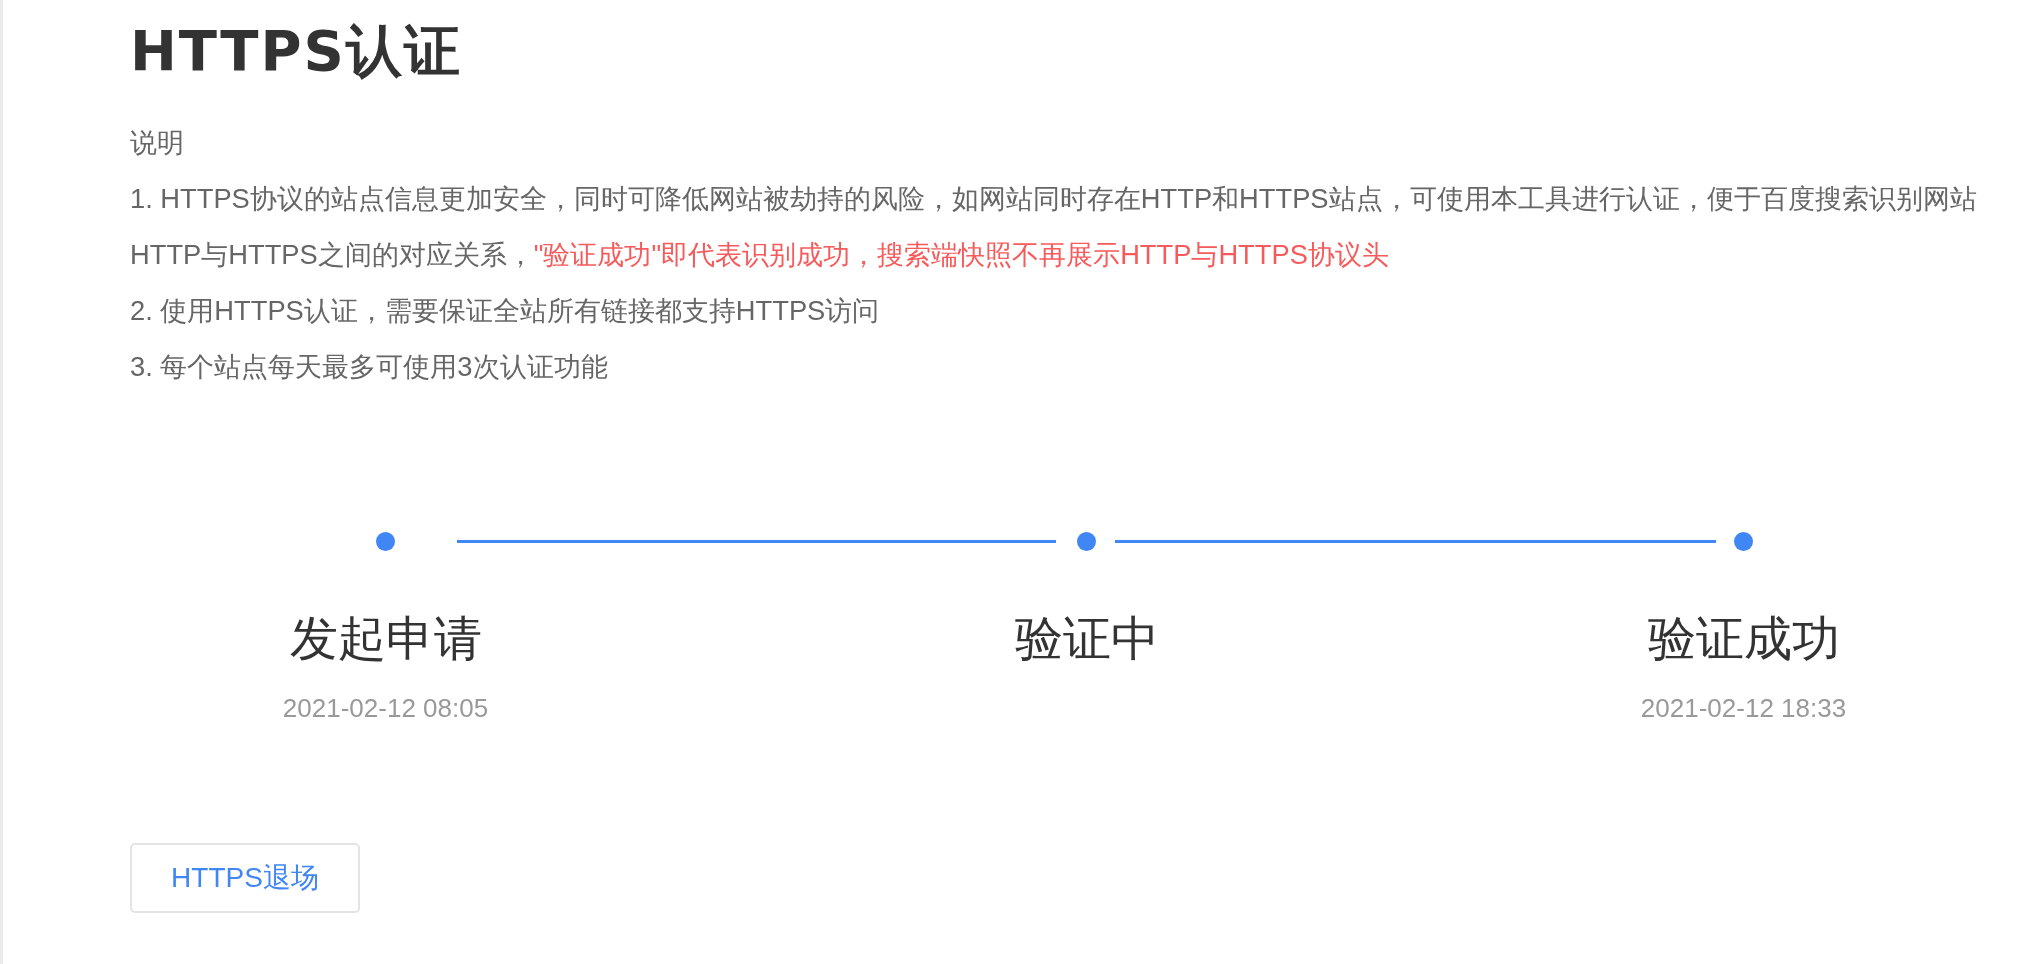 The width and height of the screenshot is (2034, 964). Describe the element at coordinates (505, 311) in the screenshot. I see `note-item: 2. 使用HTTPS认证，需要保证全站所有链接都支持HTTPS访问` at that location.